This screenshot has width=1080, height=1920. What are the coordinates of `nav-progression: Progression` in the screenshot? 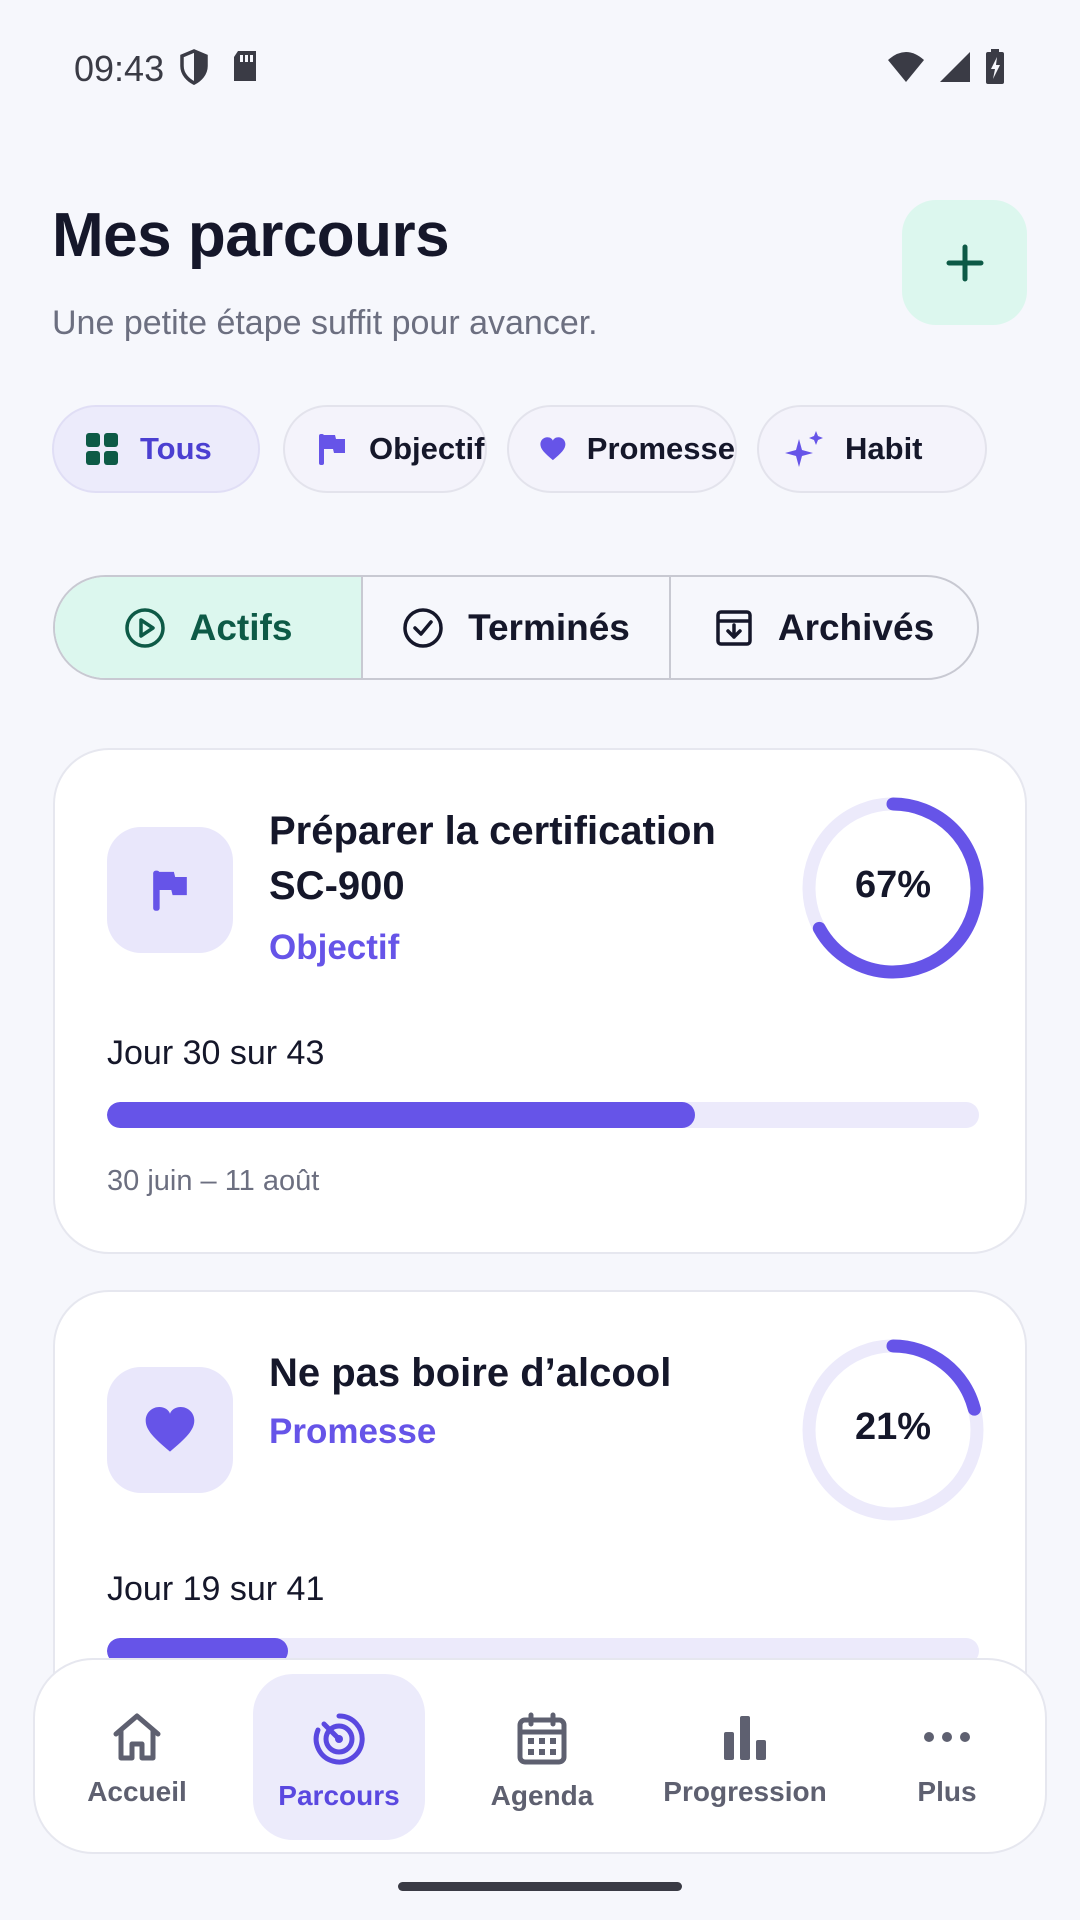 It's located at (745, 1757).